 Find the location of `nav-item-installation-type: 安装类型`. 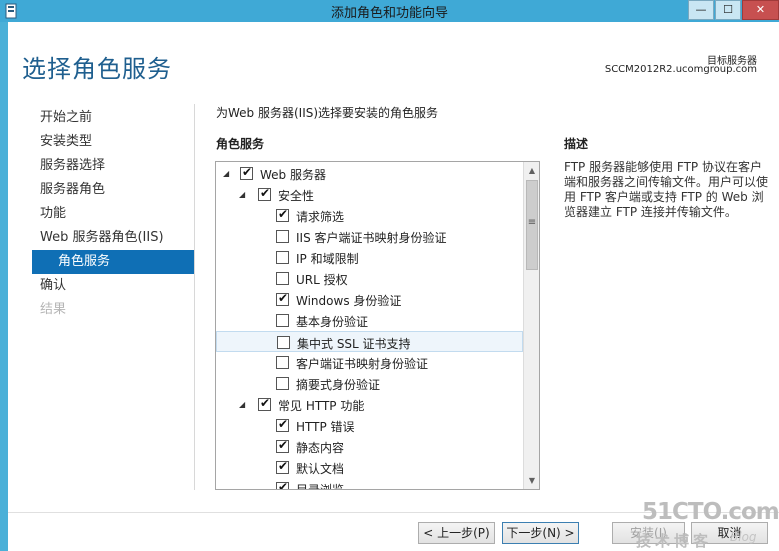

nav-item-installation-type: 安装类型 is located at coordinates (113, 142).